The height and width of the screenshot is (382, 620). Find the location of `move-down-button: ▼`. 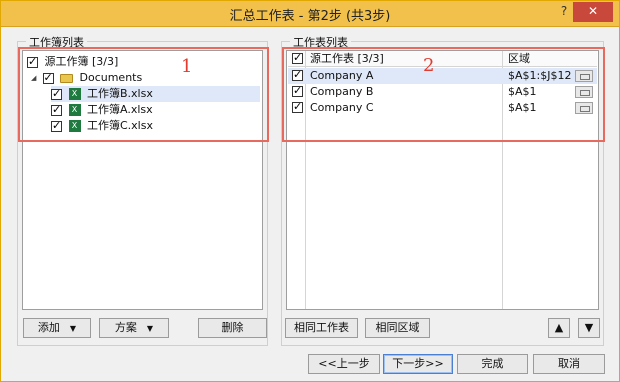

move-down-button: ▼ is located at coordinates (589, 328).